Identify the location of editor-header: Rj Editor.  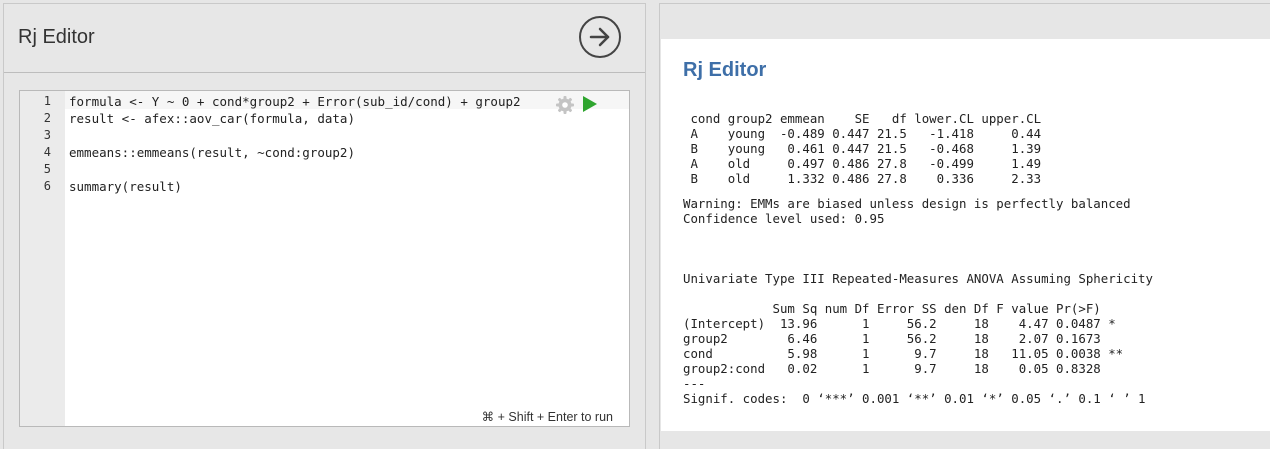
(324, 38).